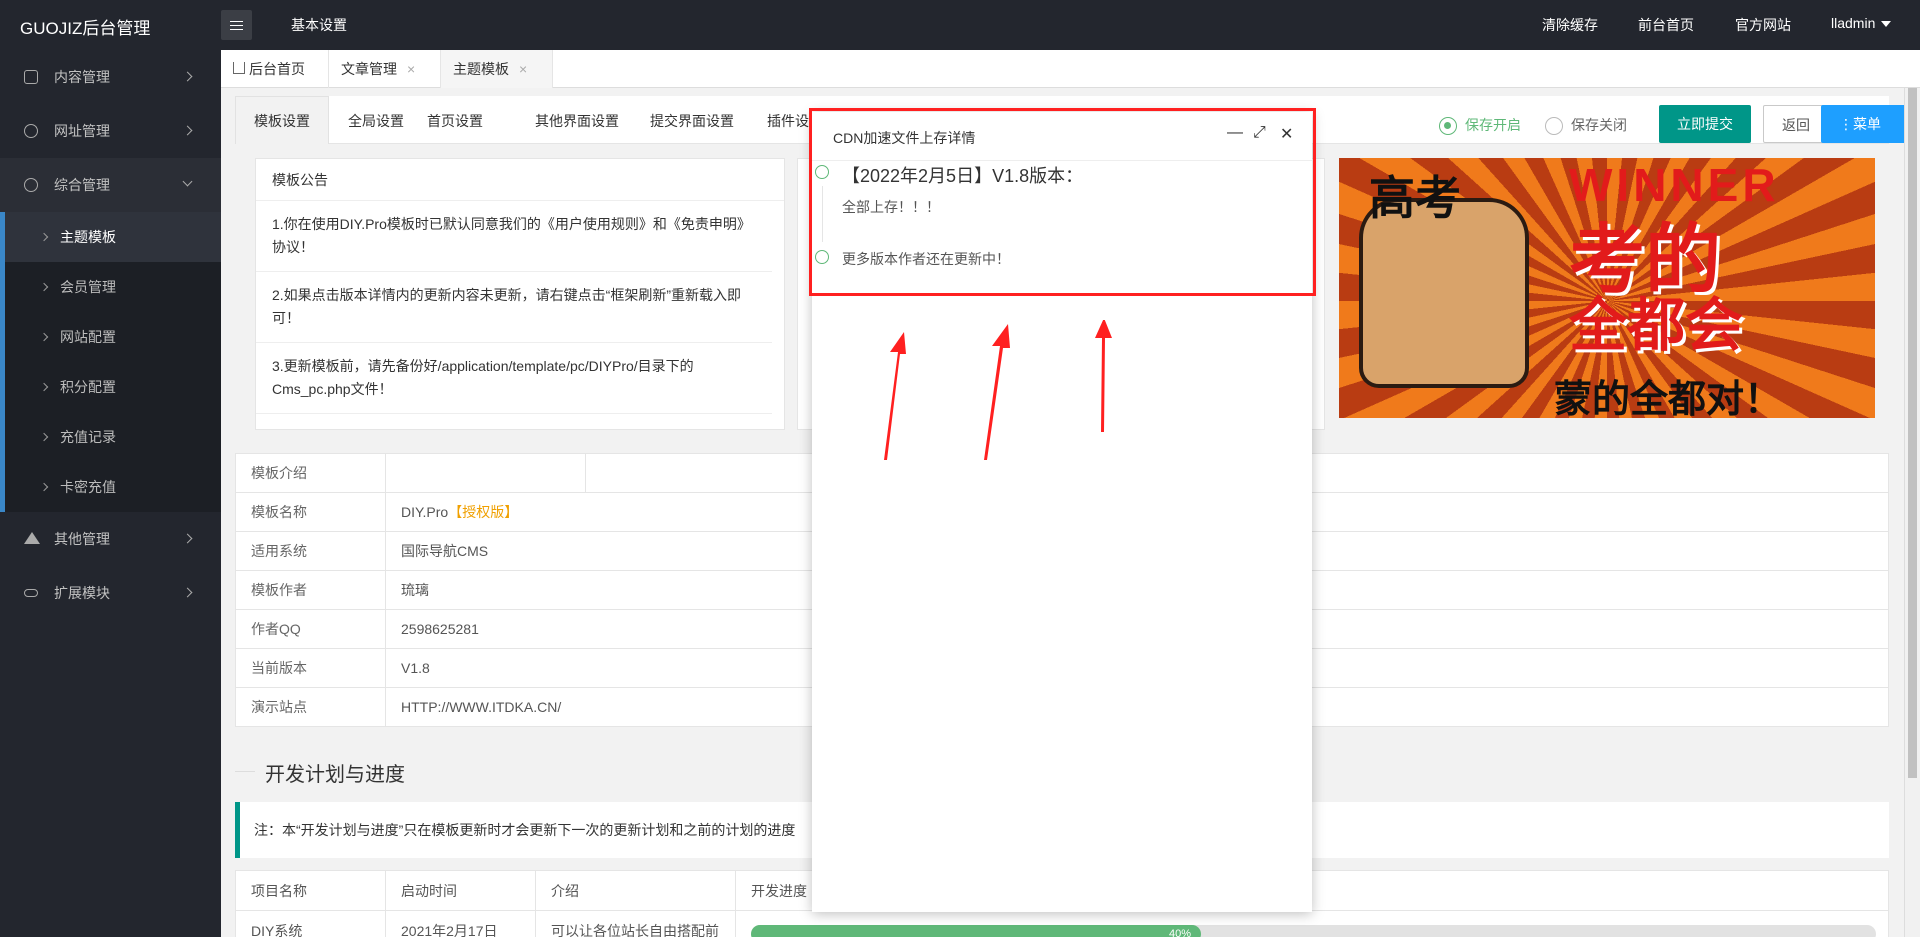 Image resolution: width=1920 pixels, height=937 pixels. What do you see at coordinates (1886, 24) in the screenshot?
I see `caret-down-icon` at bounding box center [1886, 24].